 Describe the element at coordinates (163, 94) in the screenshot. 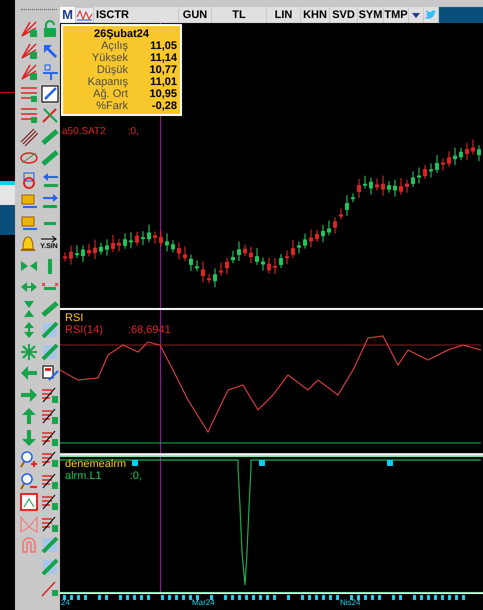

I see `info-value: 10,95` at that location.